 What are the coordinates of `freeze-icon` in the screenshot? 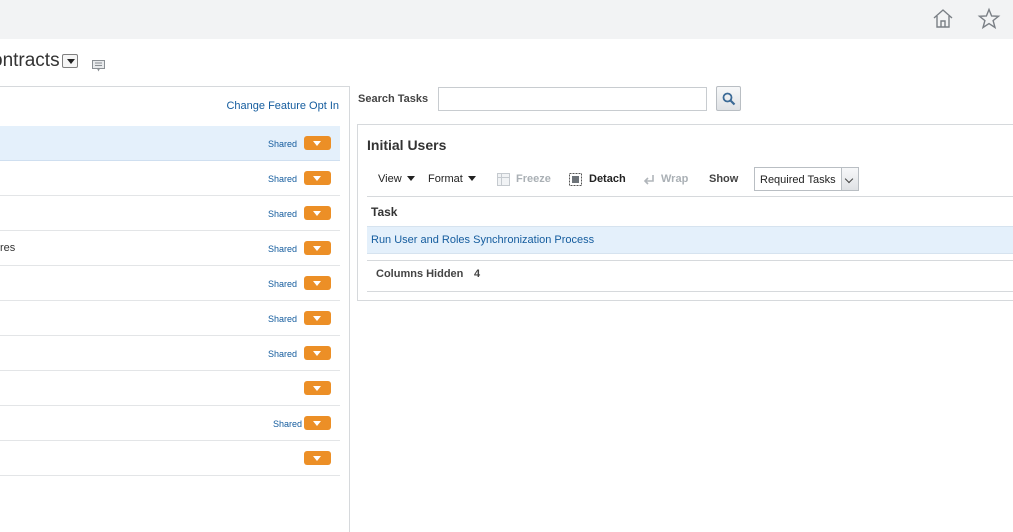 It's located at (503, 179).